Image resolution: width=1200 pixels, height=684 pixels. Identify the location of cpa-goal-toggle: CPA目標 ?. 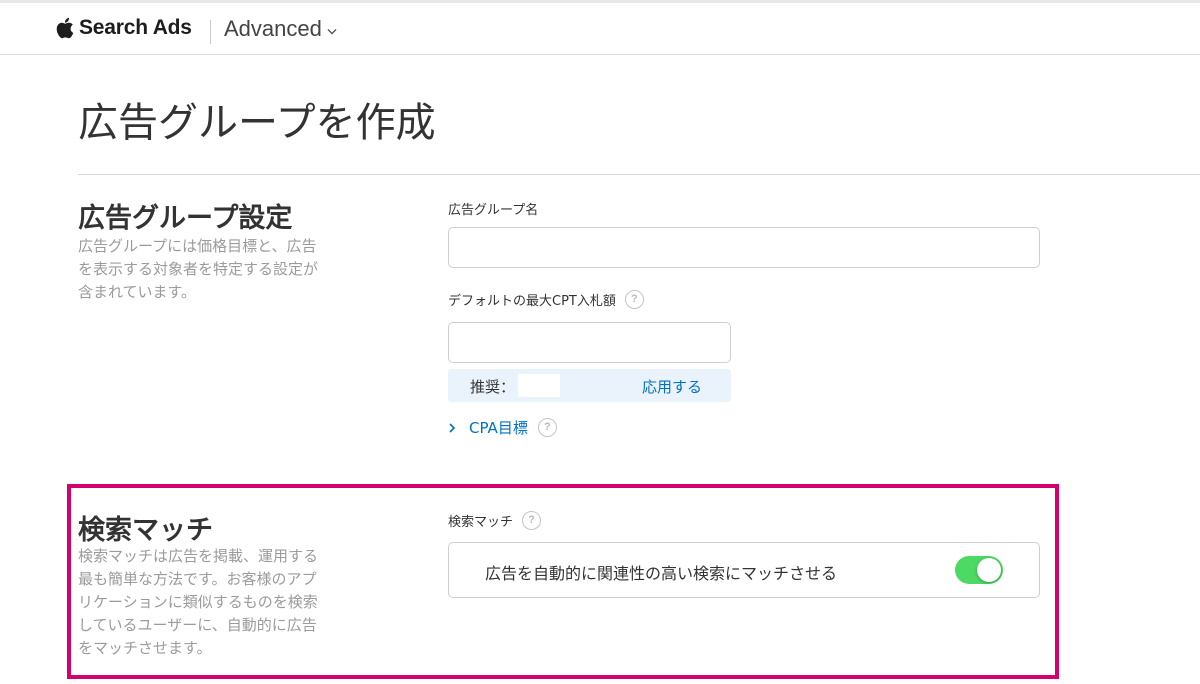
(502, 427).